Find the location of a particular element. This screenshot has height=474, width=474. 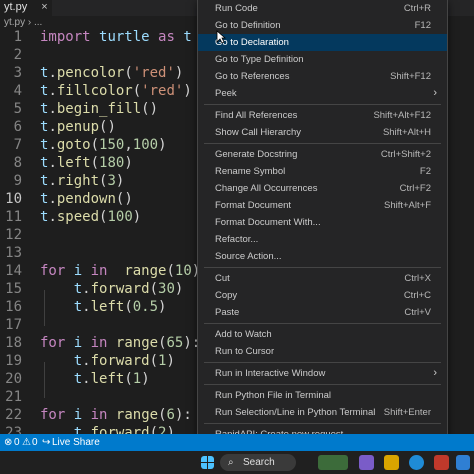

code-line: 14 for i in range(10): is located at coordinates (104, 271).